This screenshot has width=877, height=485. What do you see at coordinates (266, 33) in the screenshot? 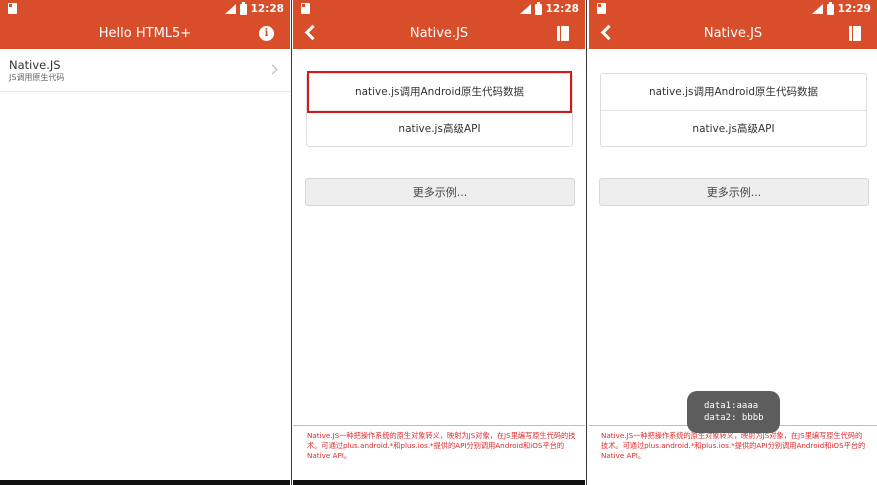
I see `info-icon: i` at bounding box center [266, 33].